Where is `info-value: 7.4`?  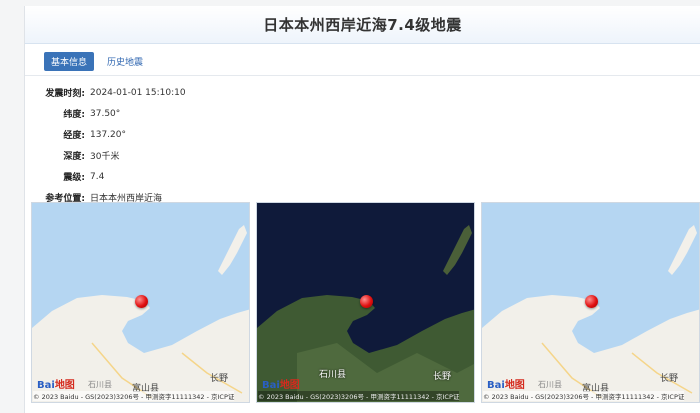
info-value: 7.4 is located at coordinates (97, 176).